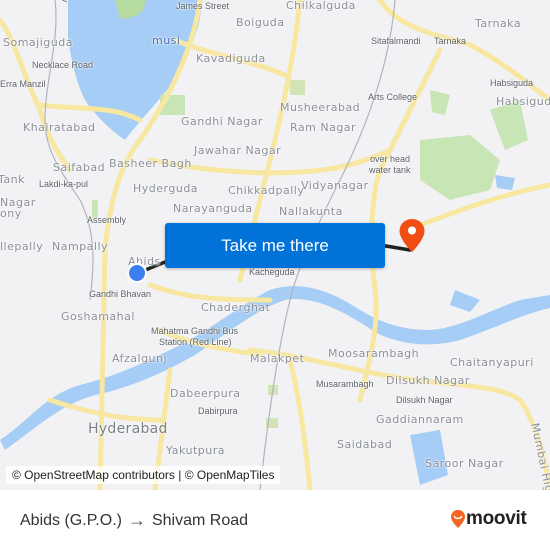  Describe the element at coordinates (365, 444) in the screenshot. I see `map-label: Saidabad` at that location.